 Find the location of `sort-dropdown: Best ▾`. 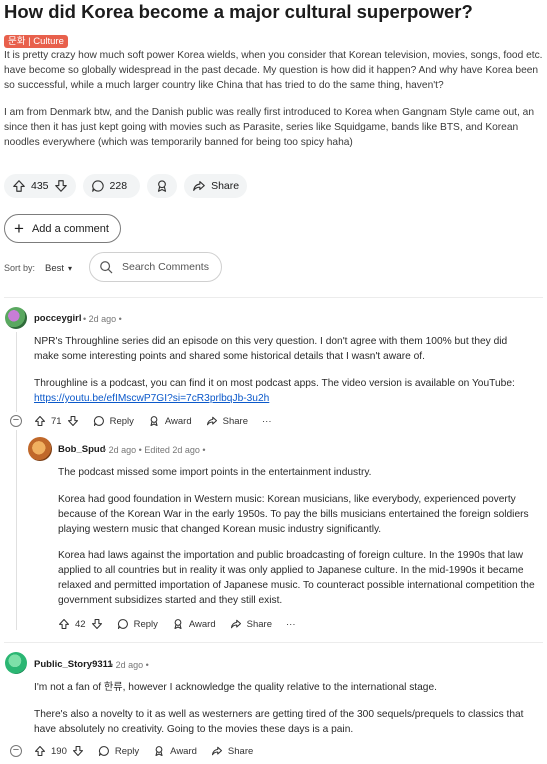

sort-dropdown: Best ▾ is located at coordinates (58, 268).